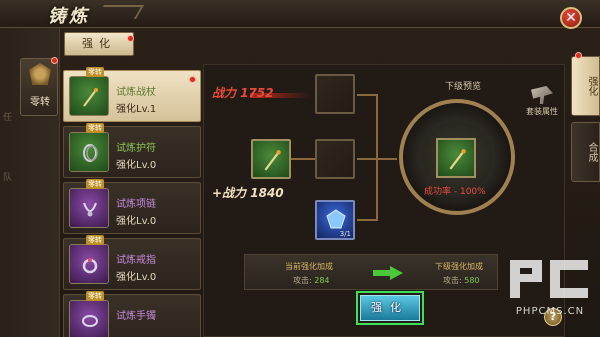  I want to click on list-item: 零转 试炼戒指 强化Lv.0, so click(132, 262).